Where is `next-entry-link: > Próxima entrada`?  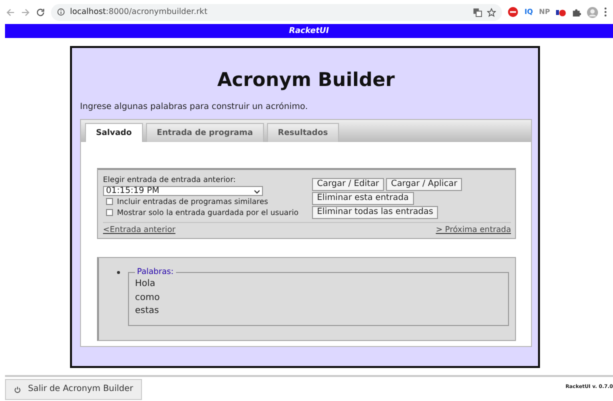
next-entry-link: > Próxima entrada is located at coordinates (473, 230).